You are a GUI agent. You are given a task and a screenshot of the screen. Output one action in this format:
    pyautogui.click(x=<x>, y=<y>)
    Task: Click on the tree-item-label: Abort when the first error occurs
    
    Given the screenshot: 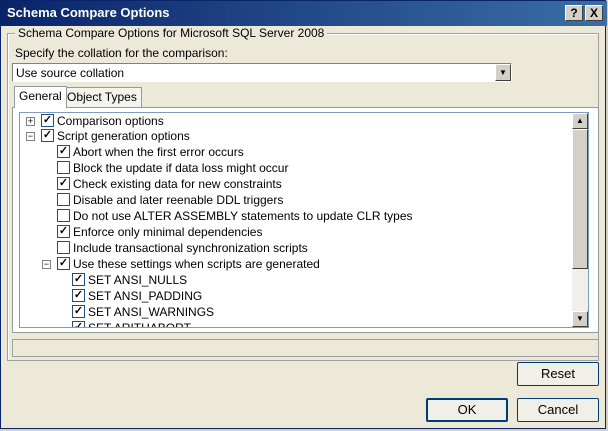 What is the action you would take?
    pyautogui.click(x=158, y=152)
    